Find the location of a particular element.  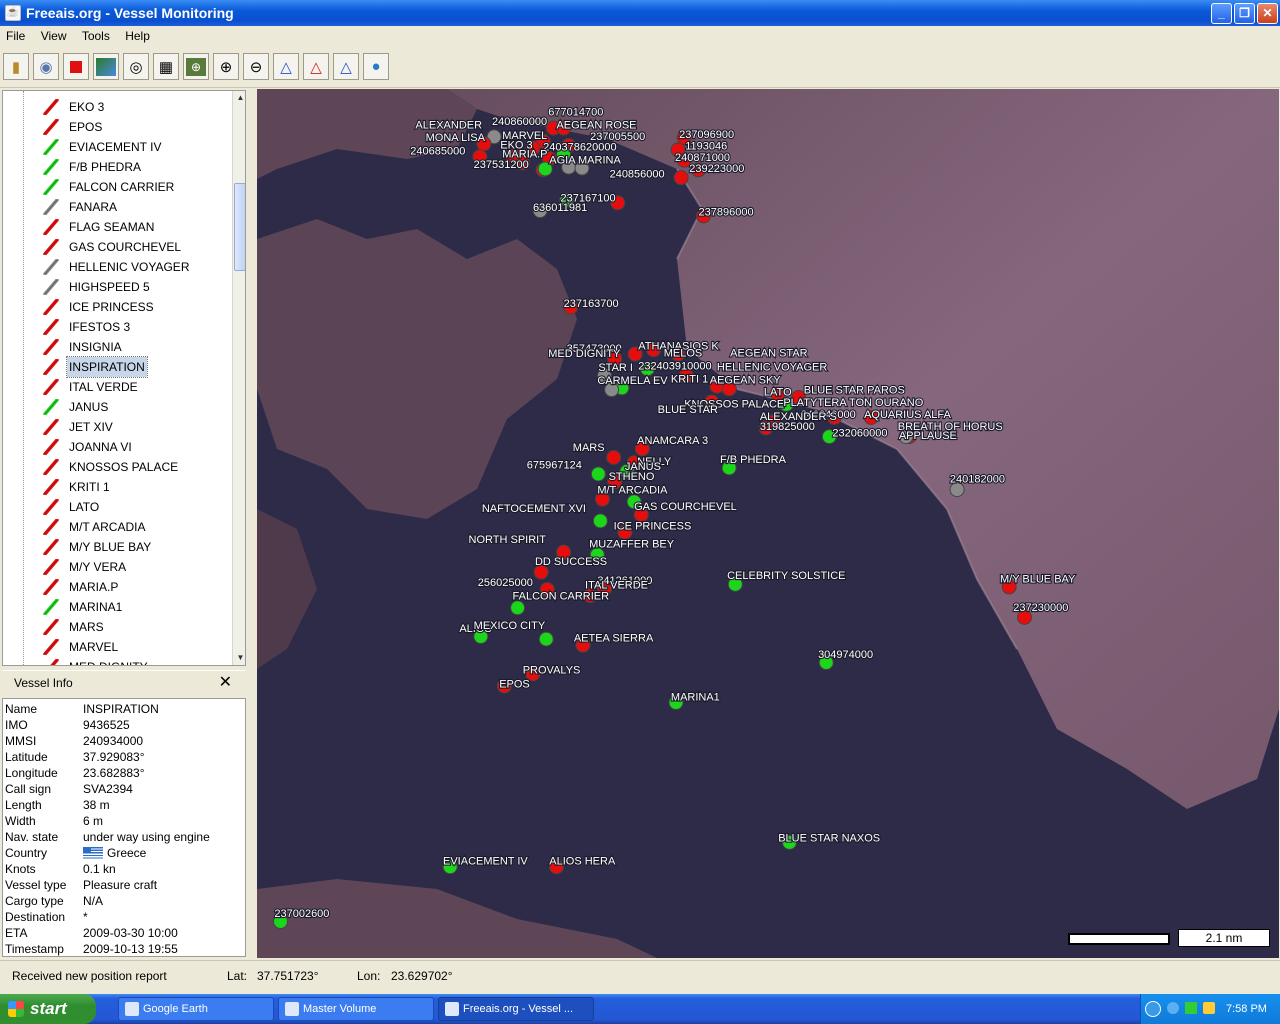

globe-icon: ● is located at coordinates (376, 66).